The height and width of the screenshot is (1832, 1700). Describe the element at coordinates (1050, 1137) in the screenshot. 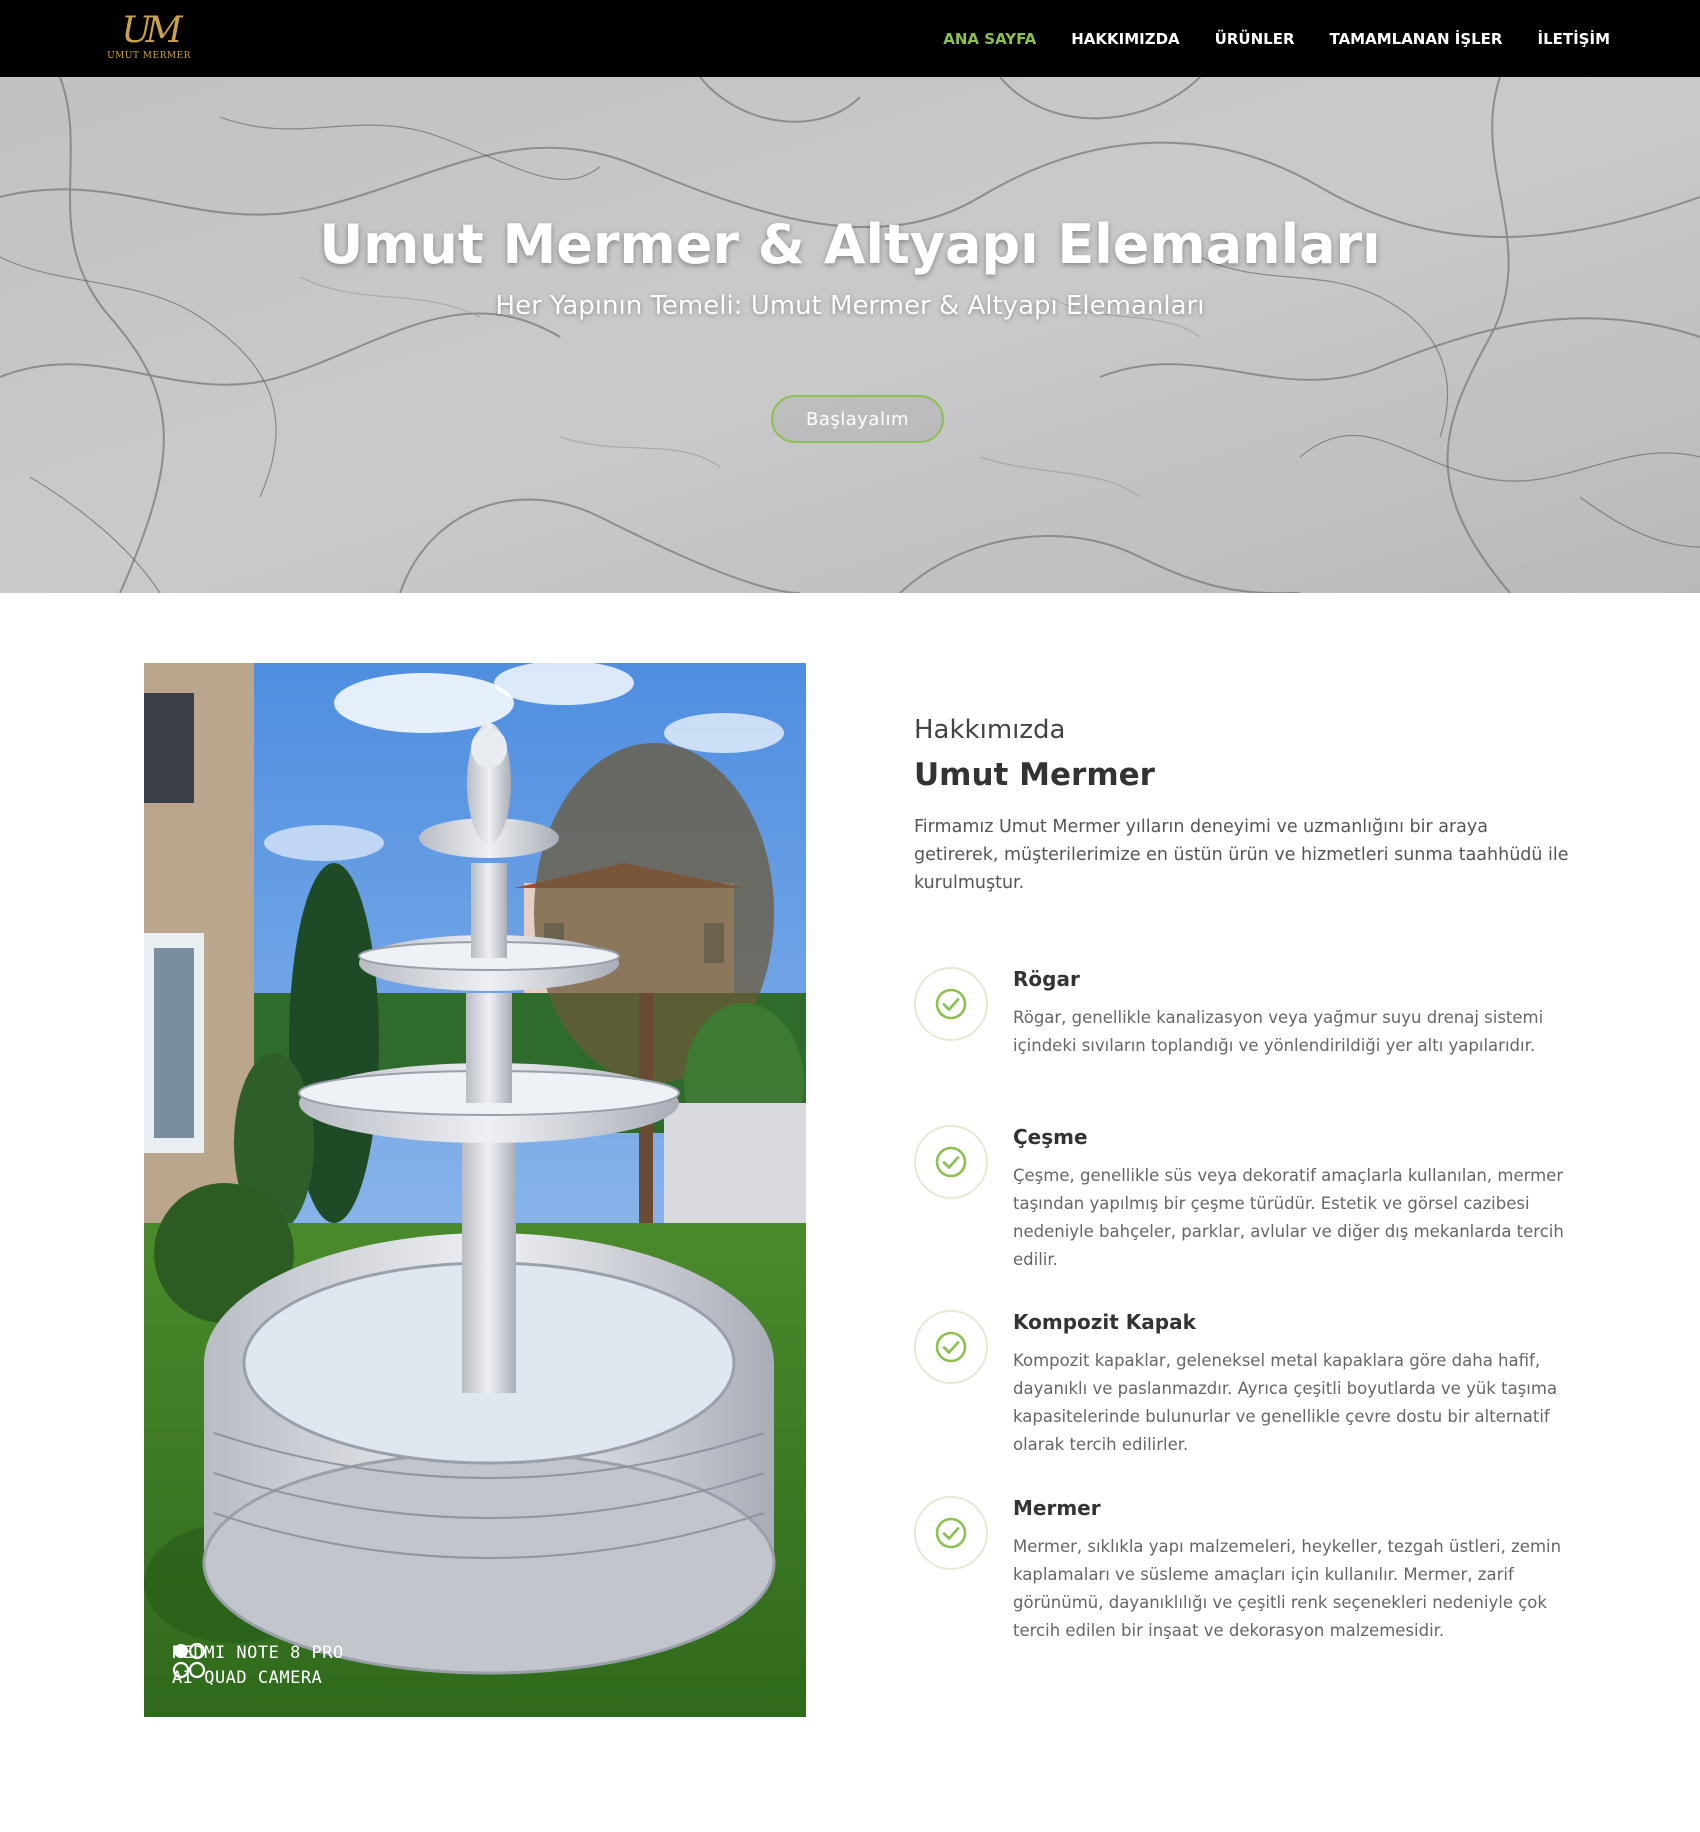

I see `feature-title: Çeşme` at that location.